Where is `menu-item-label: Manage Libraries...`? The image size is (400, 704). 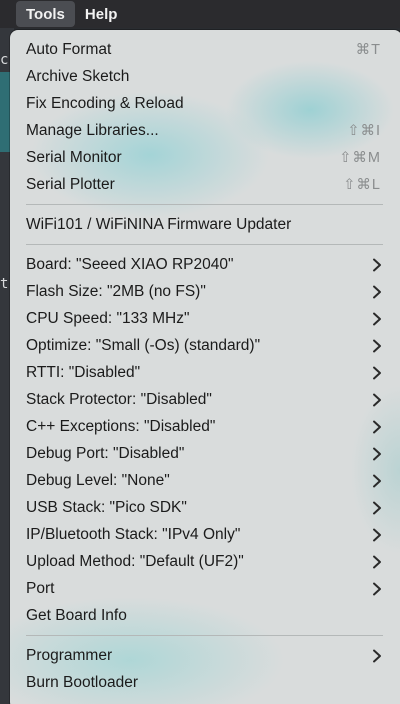 menu-item-label: Manage Libraries... is located at coordinates (92, 130).